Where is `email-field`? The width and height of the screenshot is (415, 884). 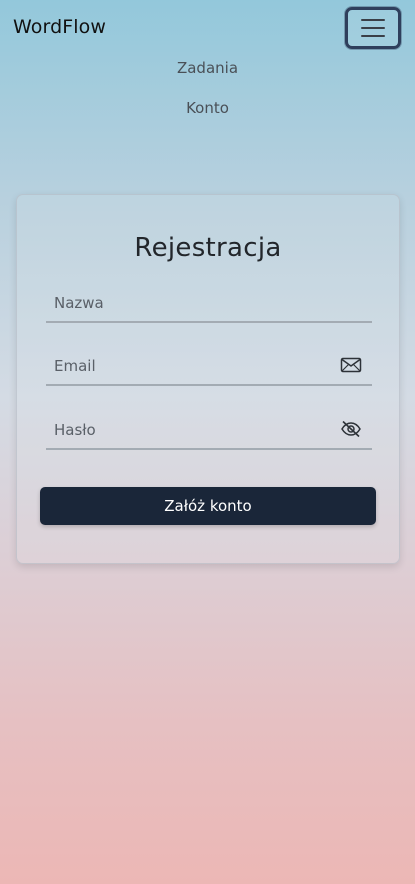
email-field is located at coordinates (209, 367).